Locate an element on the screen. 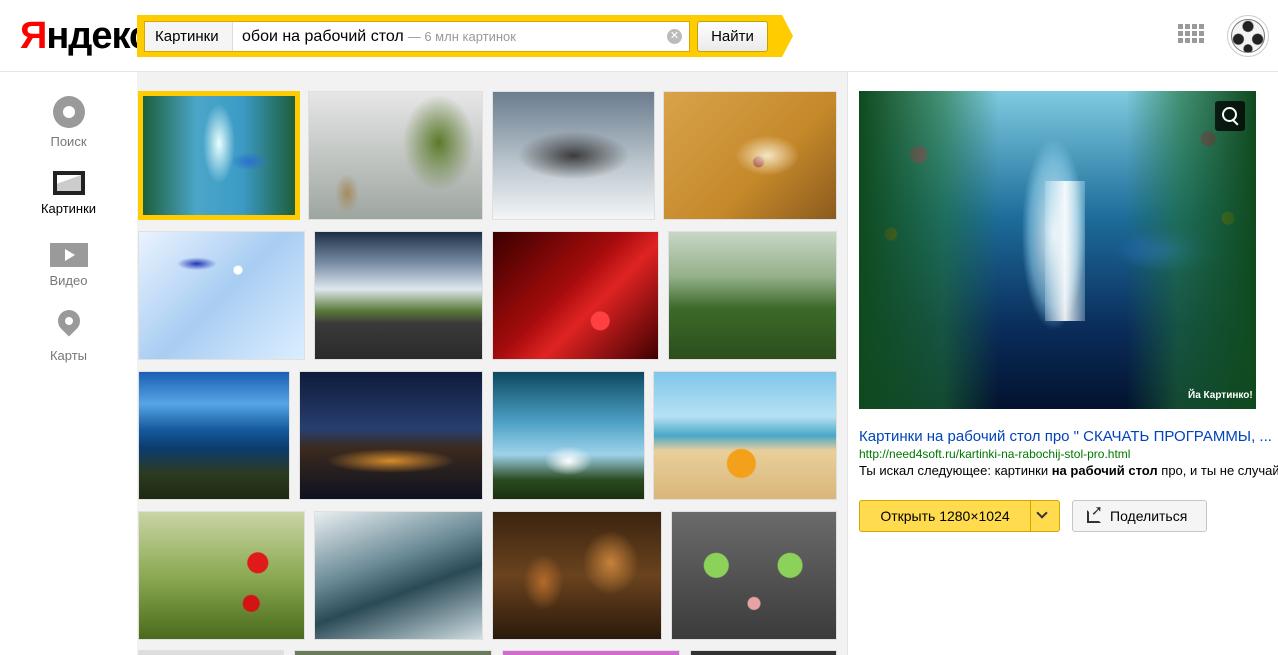  maps-pin-icon is located at coordinates (69, 326).